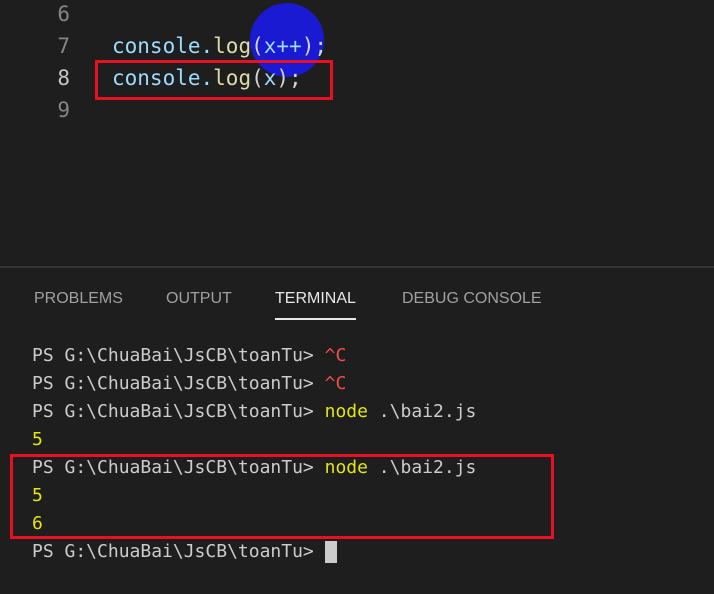  What do you see at coordinates (63, 110) in the screenshot?
I see `line-number: 9` at bounding box center [63, 110].